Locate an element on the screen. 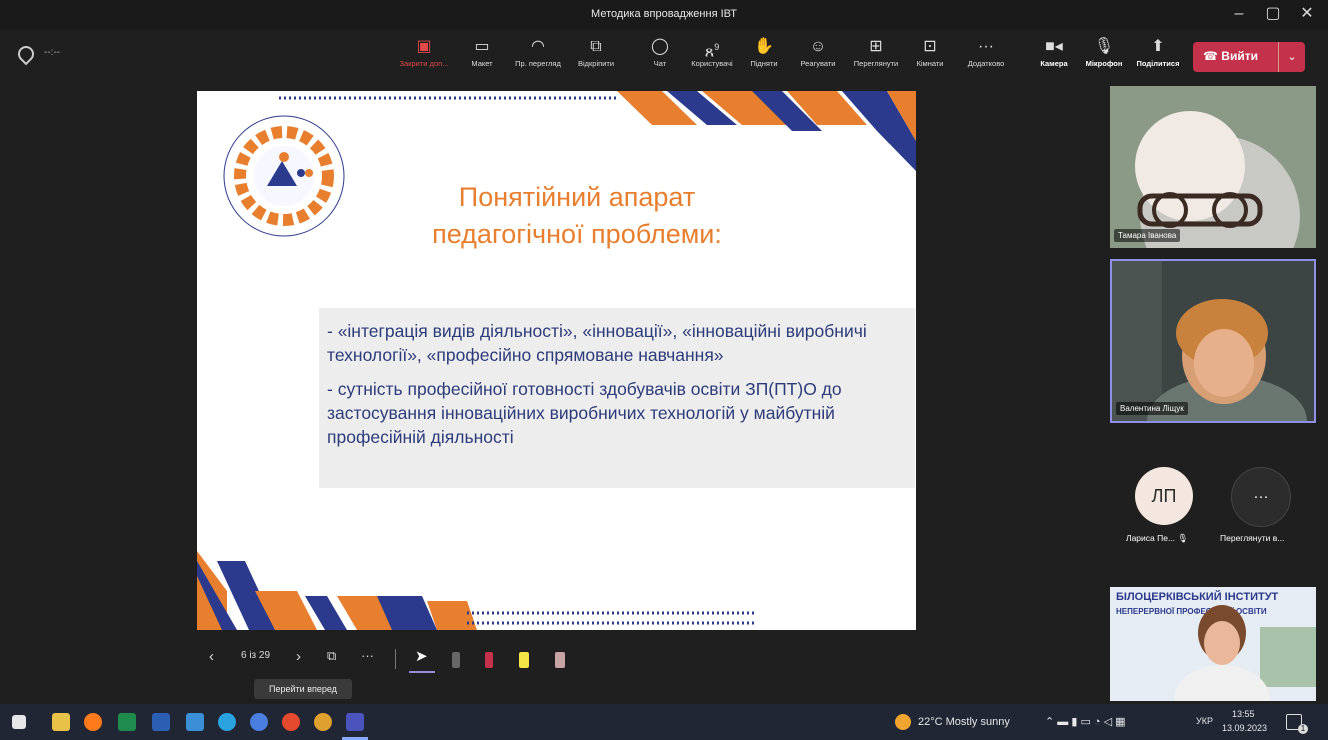  windows-start-icon is located at coordinates (19, 722).